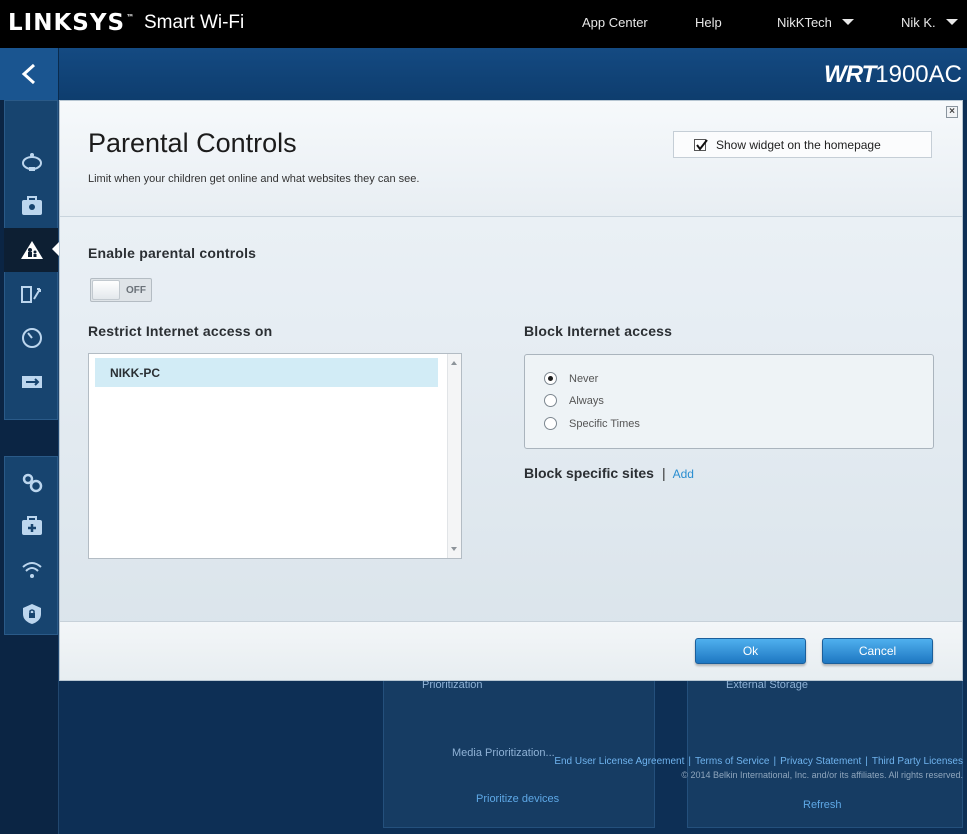 This screenshot has height=834, width=967. I want to click on close-icon: ×, so click(952, 112).